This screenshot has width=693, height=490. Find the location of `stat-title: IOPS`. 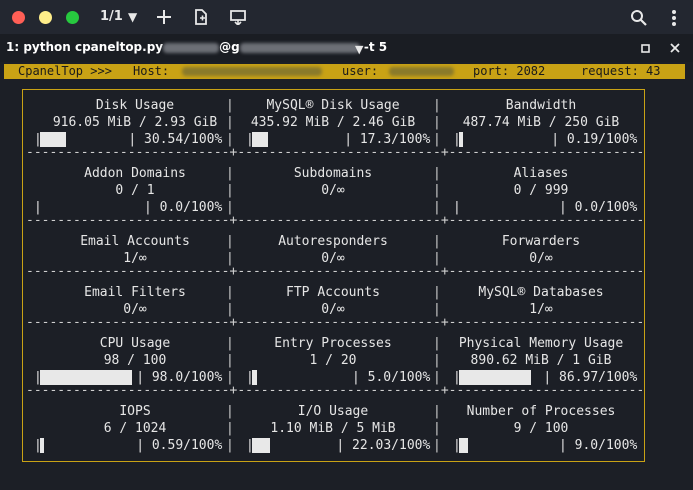

stat-title: IOPS is located at coordinates (135, 411).